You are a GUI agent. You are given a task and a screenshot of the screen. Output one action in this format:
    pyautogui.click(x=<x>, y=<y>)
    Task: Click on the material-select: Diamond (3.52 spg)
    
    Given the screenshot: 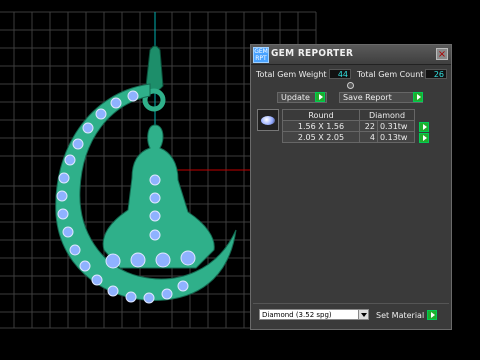 What is the action you would take?
    pyautogui.click(x=314, y=314)
    